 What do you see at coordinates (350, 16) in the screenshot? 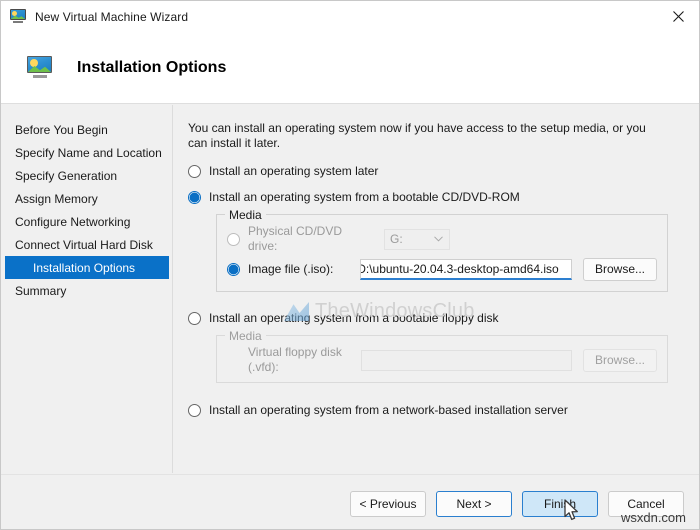
I see `title-bar: New Virtual Machine Wizard` at bounding box center [350, 16].